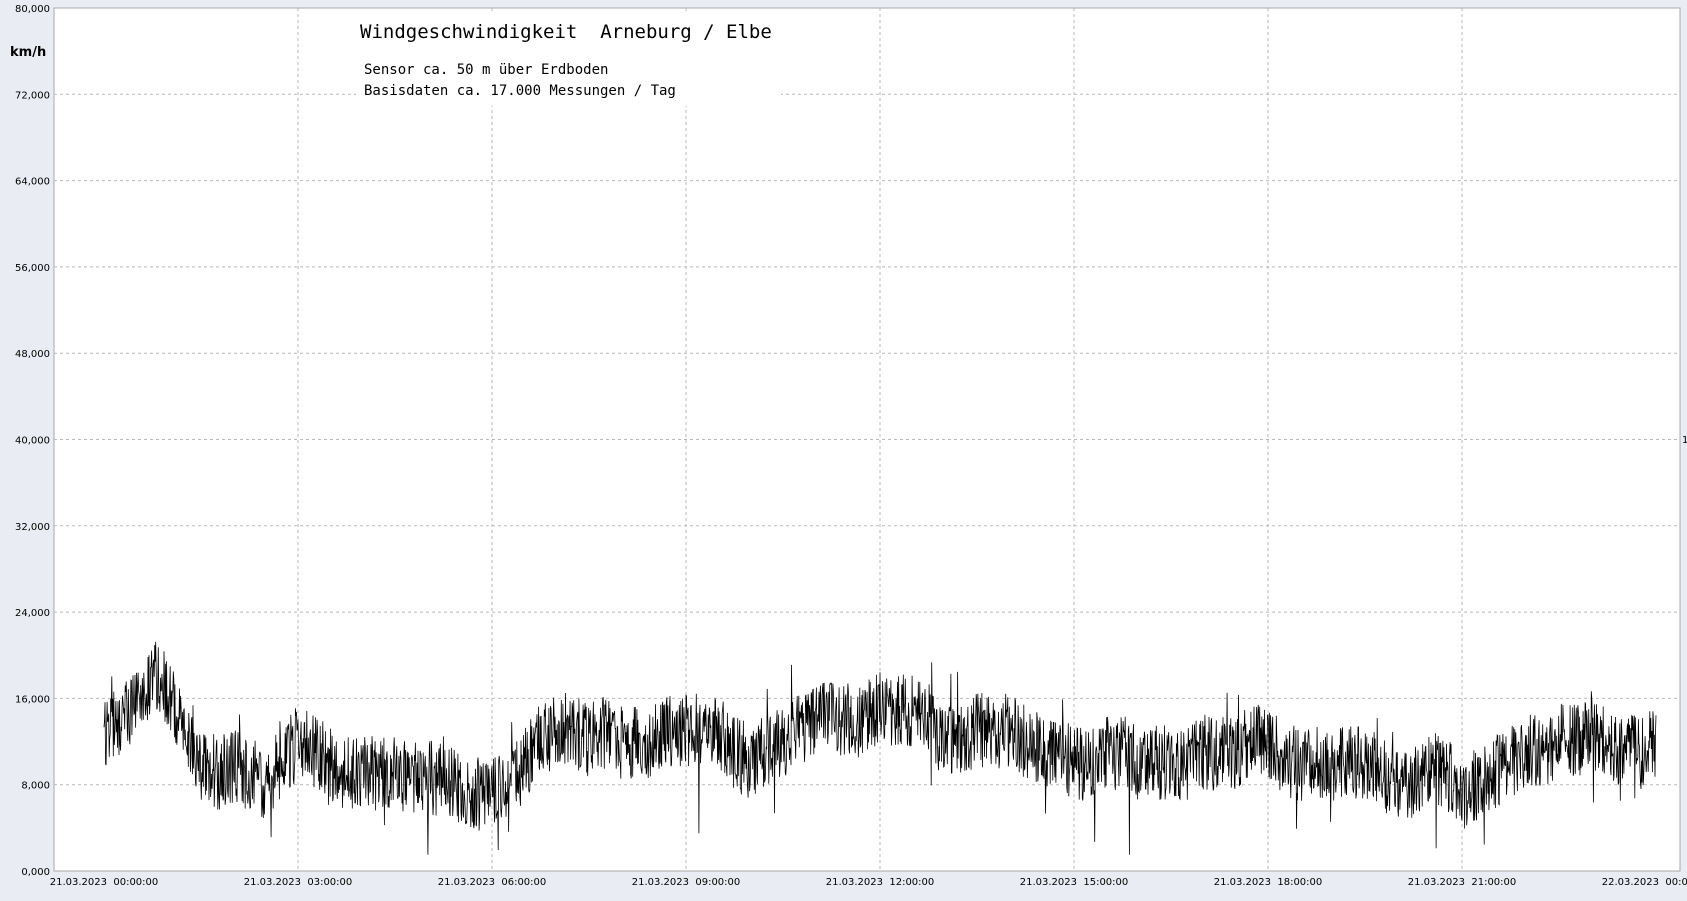 This screenshot has width=1687, height=901. I want to click on chart-subtitle-line-2: Basisdaten ca. 17.000 Messungen / Tag, so click(520, 91).